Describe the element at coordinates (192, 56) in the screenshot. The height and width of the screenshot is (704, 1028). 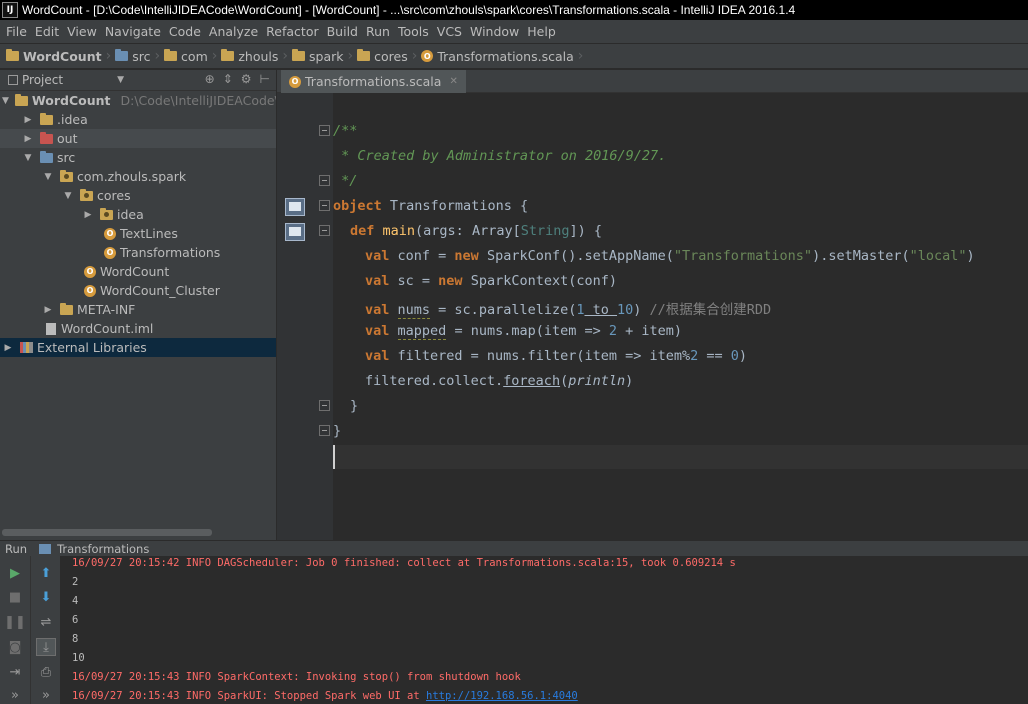
I see `crumb-com: com ›` at that location.